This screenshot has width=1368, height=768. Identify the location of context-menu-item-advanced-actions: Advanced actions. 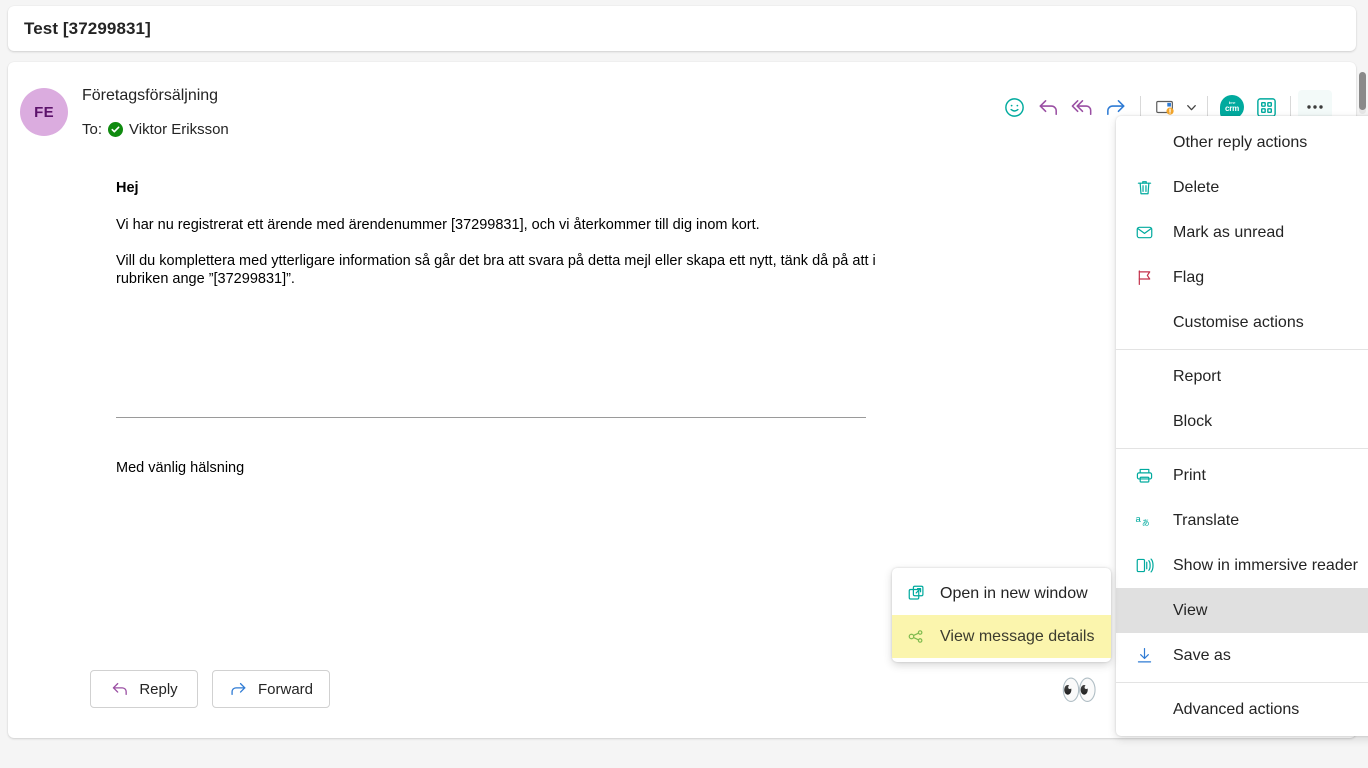
(1242, 709).